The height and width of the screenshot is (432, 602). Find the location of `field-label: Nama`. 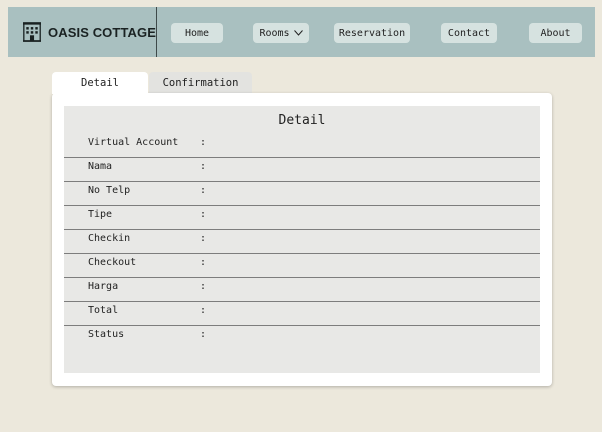

field-label: Nama is located at coordinates (100, 166).